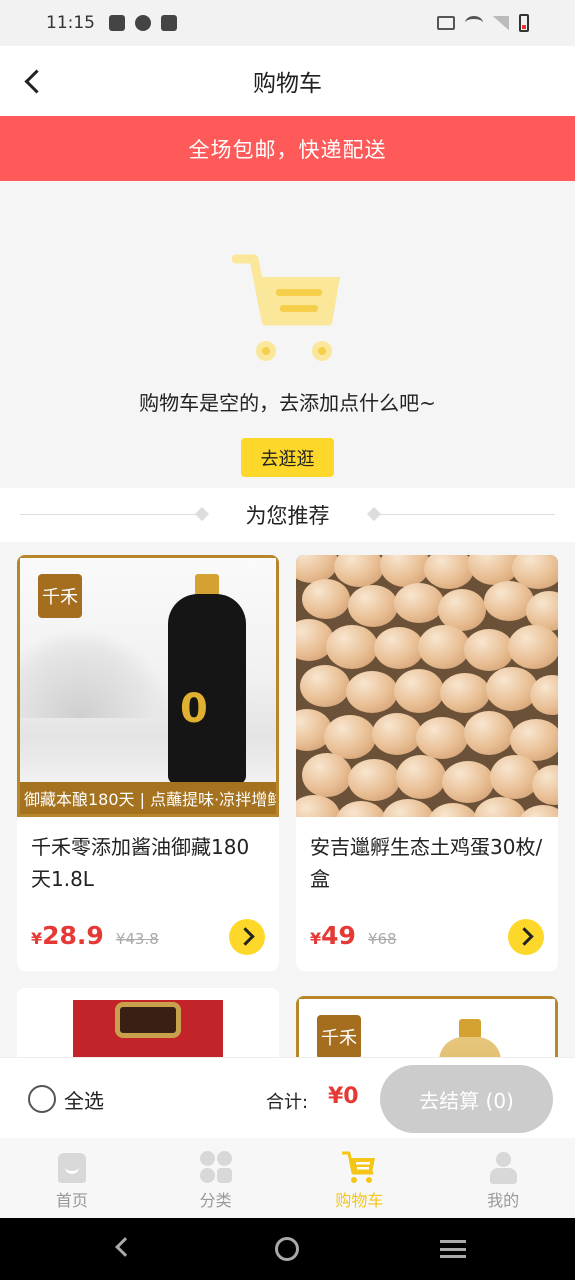 This screenshot has width=575, height=1280. Describe the element at coordinates (286, 307) in the screenshot. I see `empty-cart-icon` at that location.